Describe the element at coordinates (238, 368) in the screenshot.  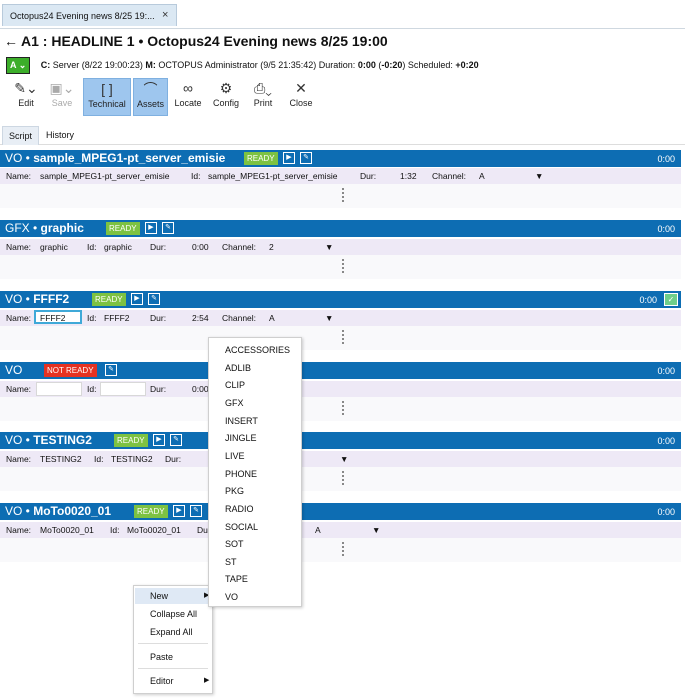
I see `submenu-item: ADLIB` at that location.